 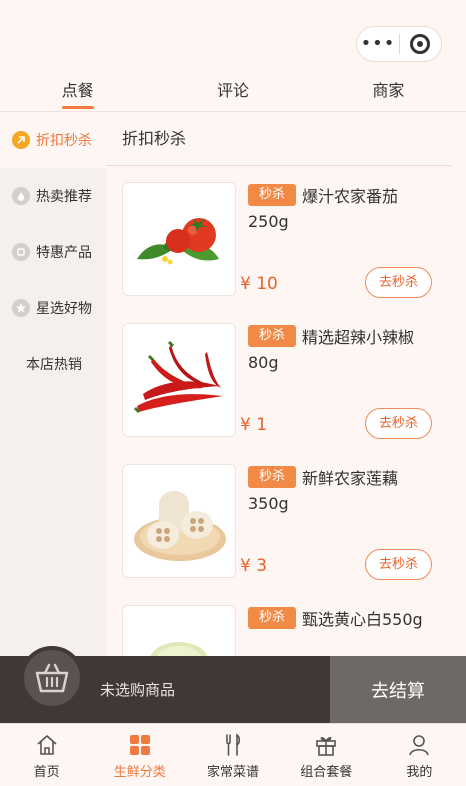 What do you see at coordinates (139, 772) in the screenshot?
I see `nav-label: 生鲜分类` at bounding box center [139, 772].